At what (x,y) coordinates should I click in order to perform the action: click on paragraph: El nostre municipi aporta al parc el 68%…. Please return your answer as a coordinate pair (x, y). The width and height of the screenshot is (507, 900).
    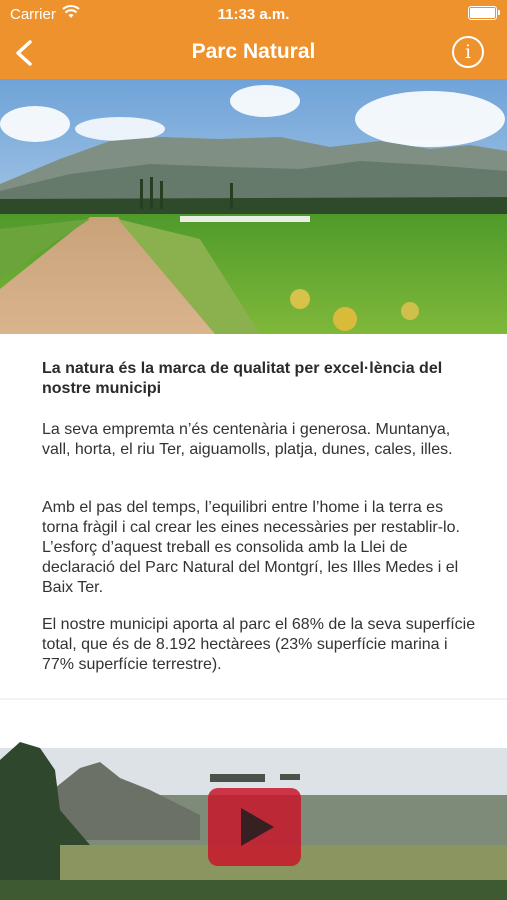
    Looking at the image, I should click on (259, 644).